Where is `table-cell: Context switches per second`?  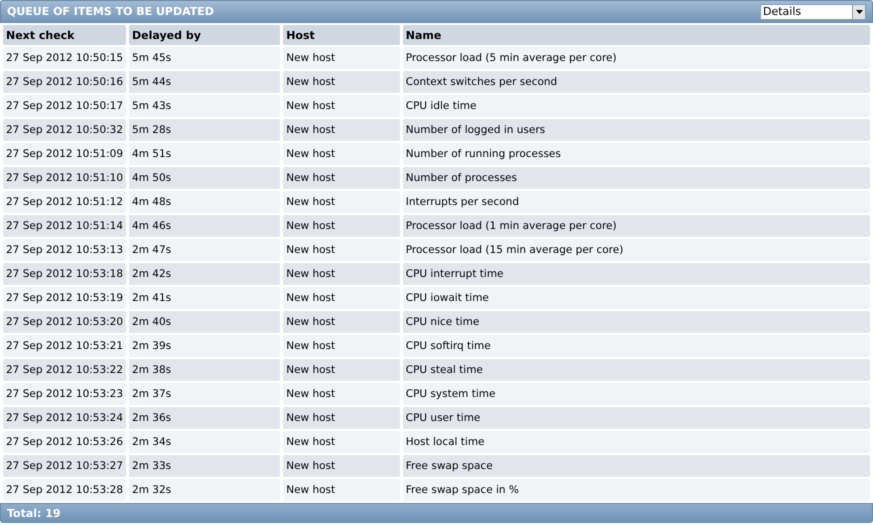
table-cell: Context switches per second is located at coordinates (636, 82).